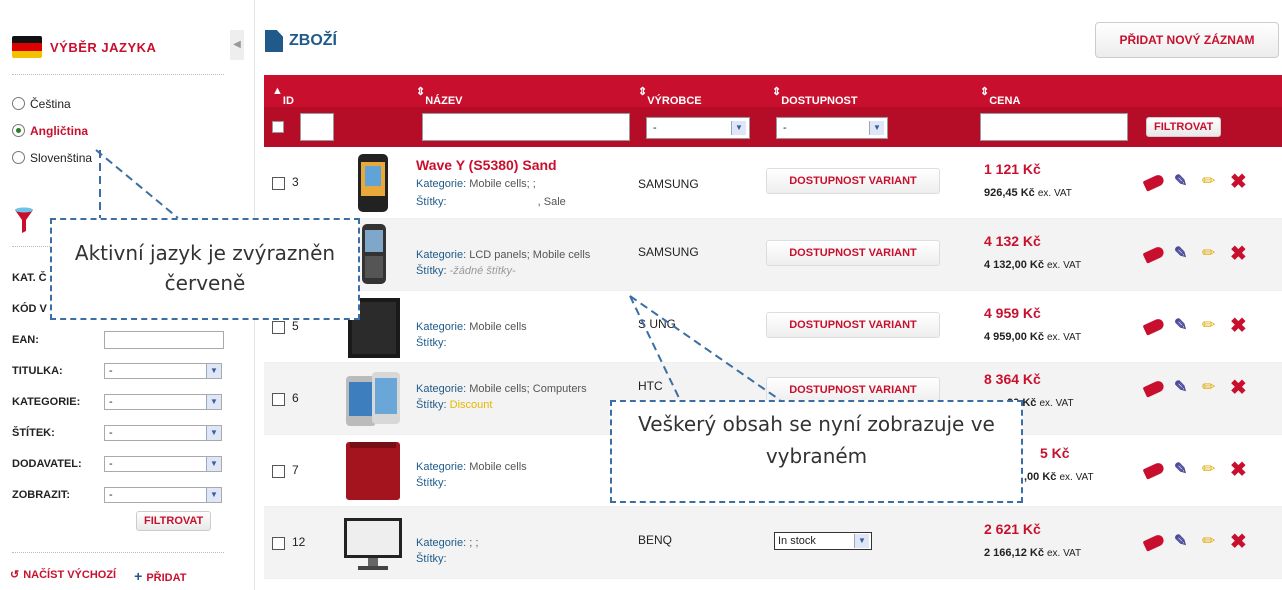 Image resolution: width=1282 pixels, height=590 pixels. Describe the element at coordinates (373, 471) in the screenshot. I see `product-phone-thumbnail` at that location.